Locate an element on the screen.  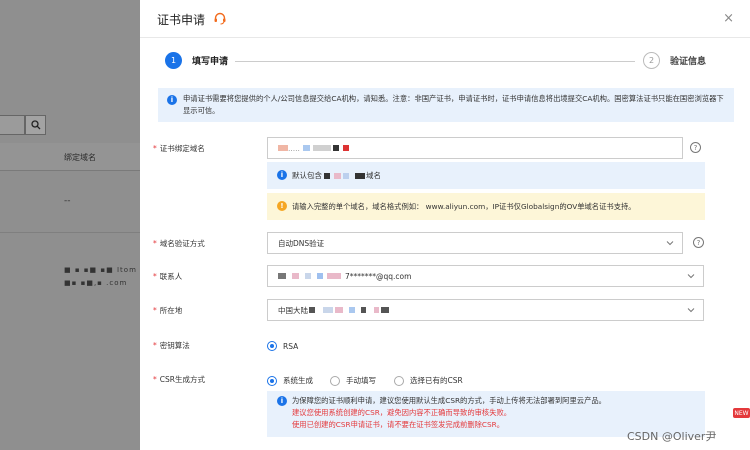
search-icon is located at coordinates (35, 125).